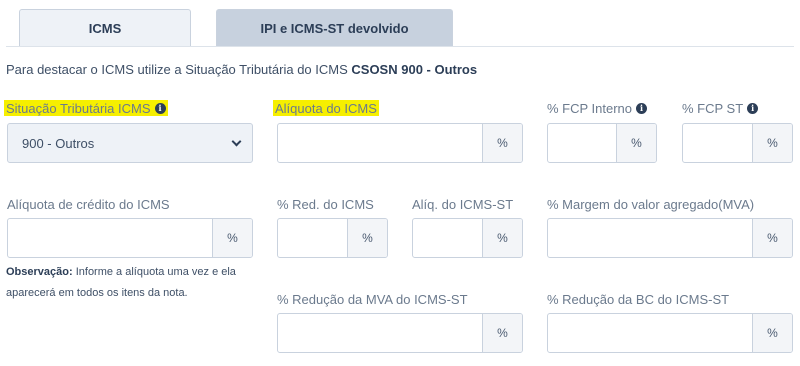 The width and height of the screenshot is (800, 366). I want to click on fcp-interno-label: % FCP Interno i, so click(597, 108).